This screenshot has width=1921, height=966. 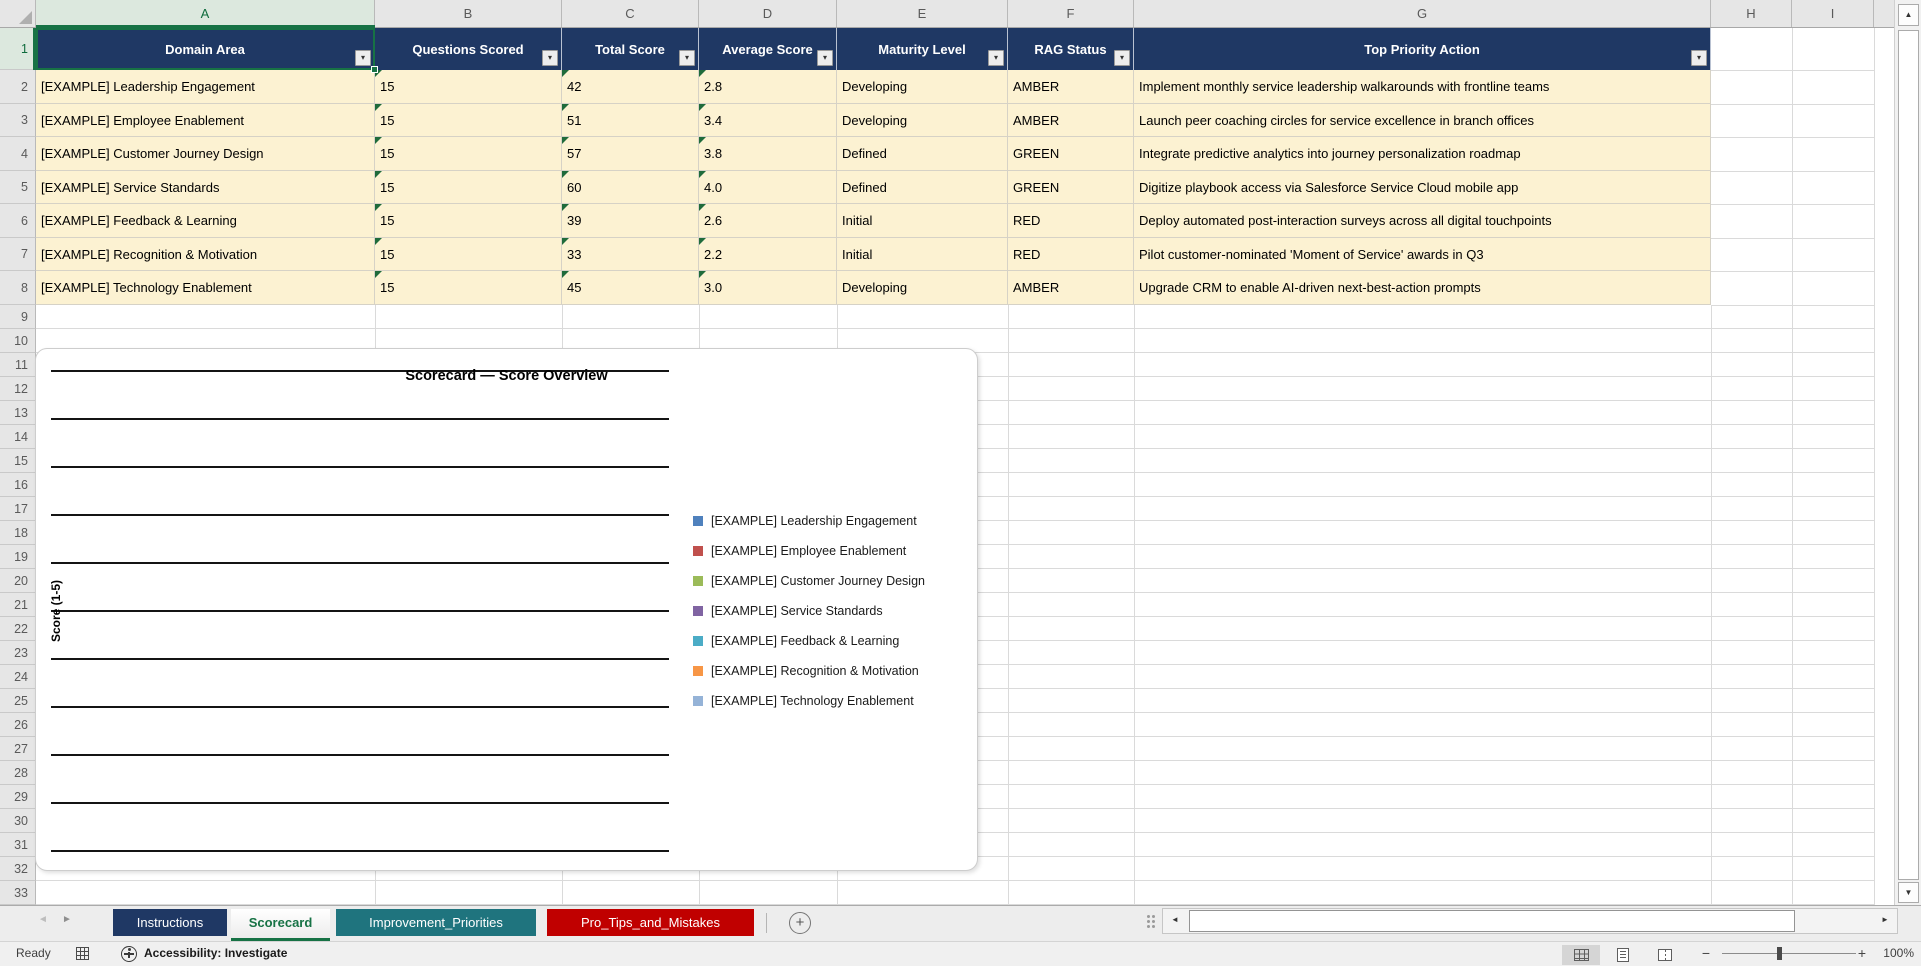 I want to click on cell-total: 33, so click(x=630, y=254).